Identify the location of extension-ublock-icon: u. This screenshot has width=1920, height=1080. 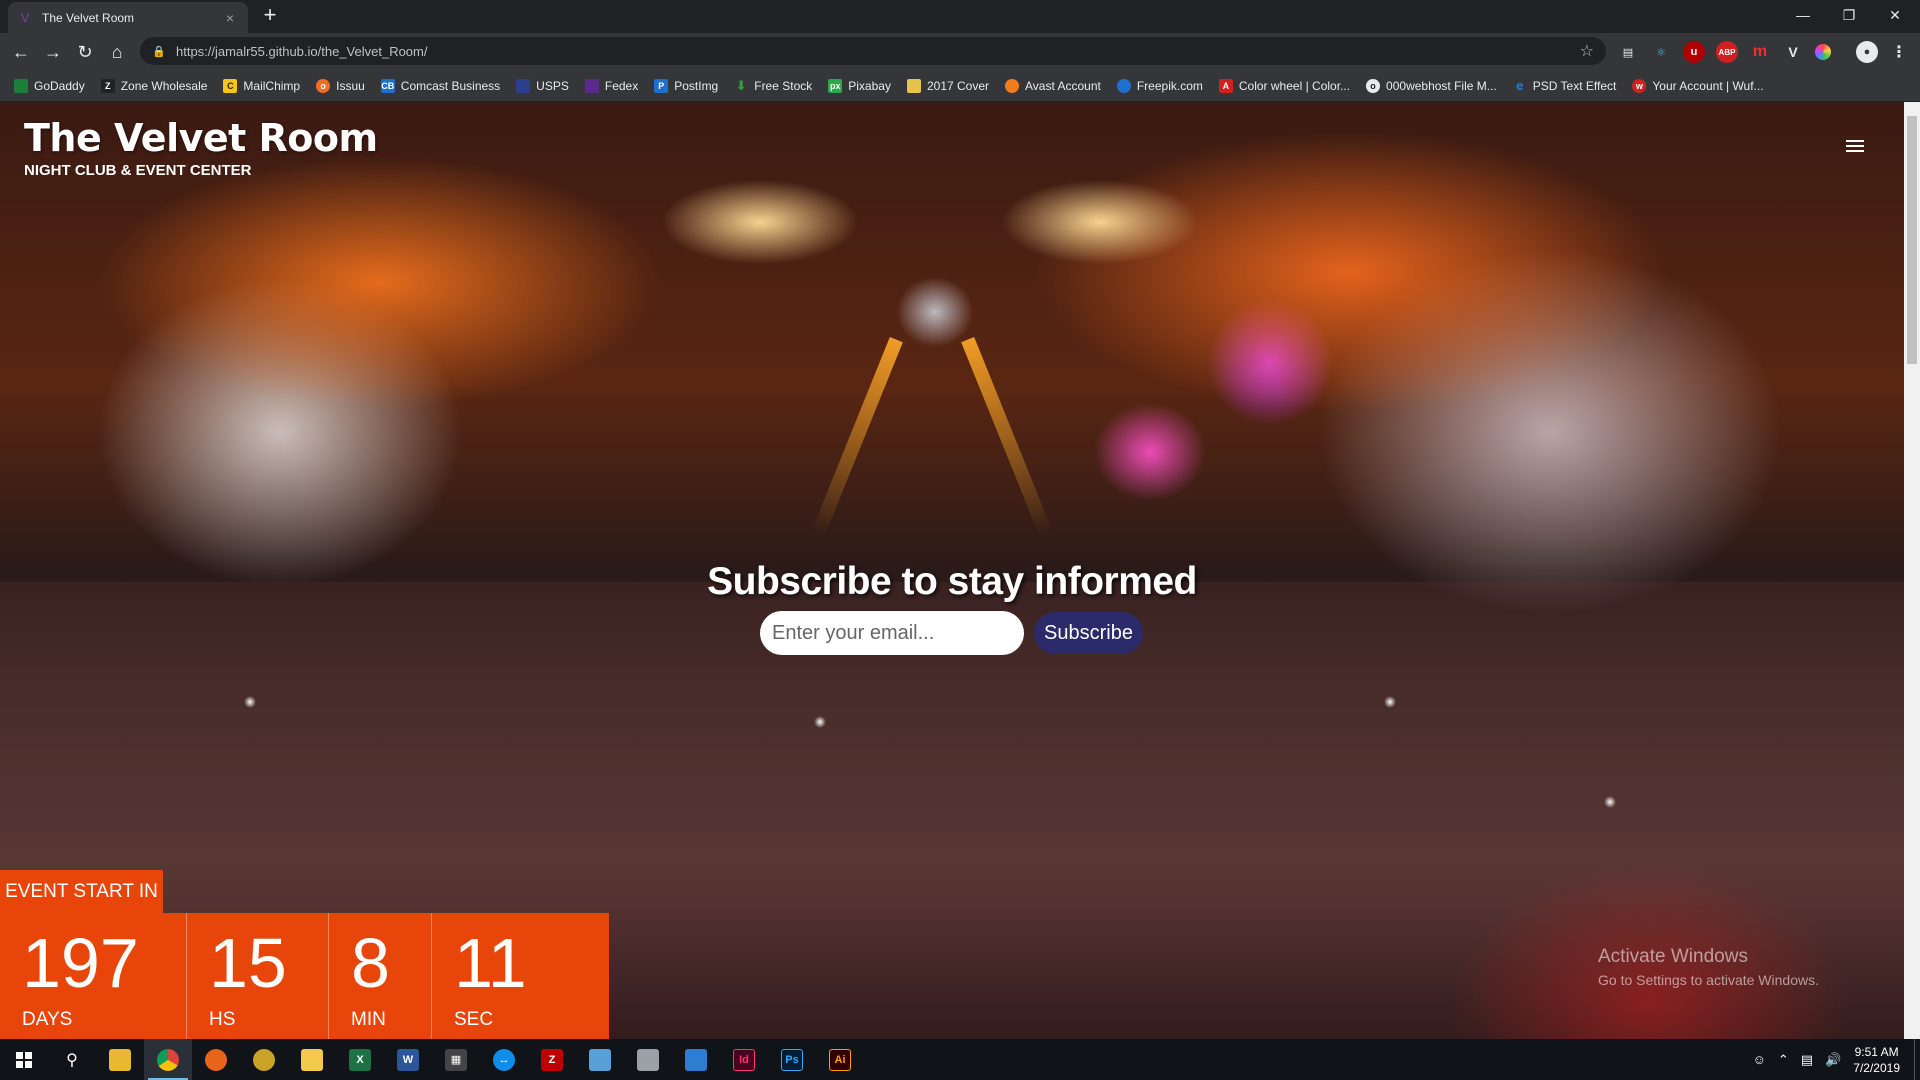
(1694, 52).